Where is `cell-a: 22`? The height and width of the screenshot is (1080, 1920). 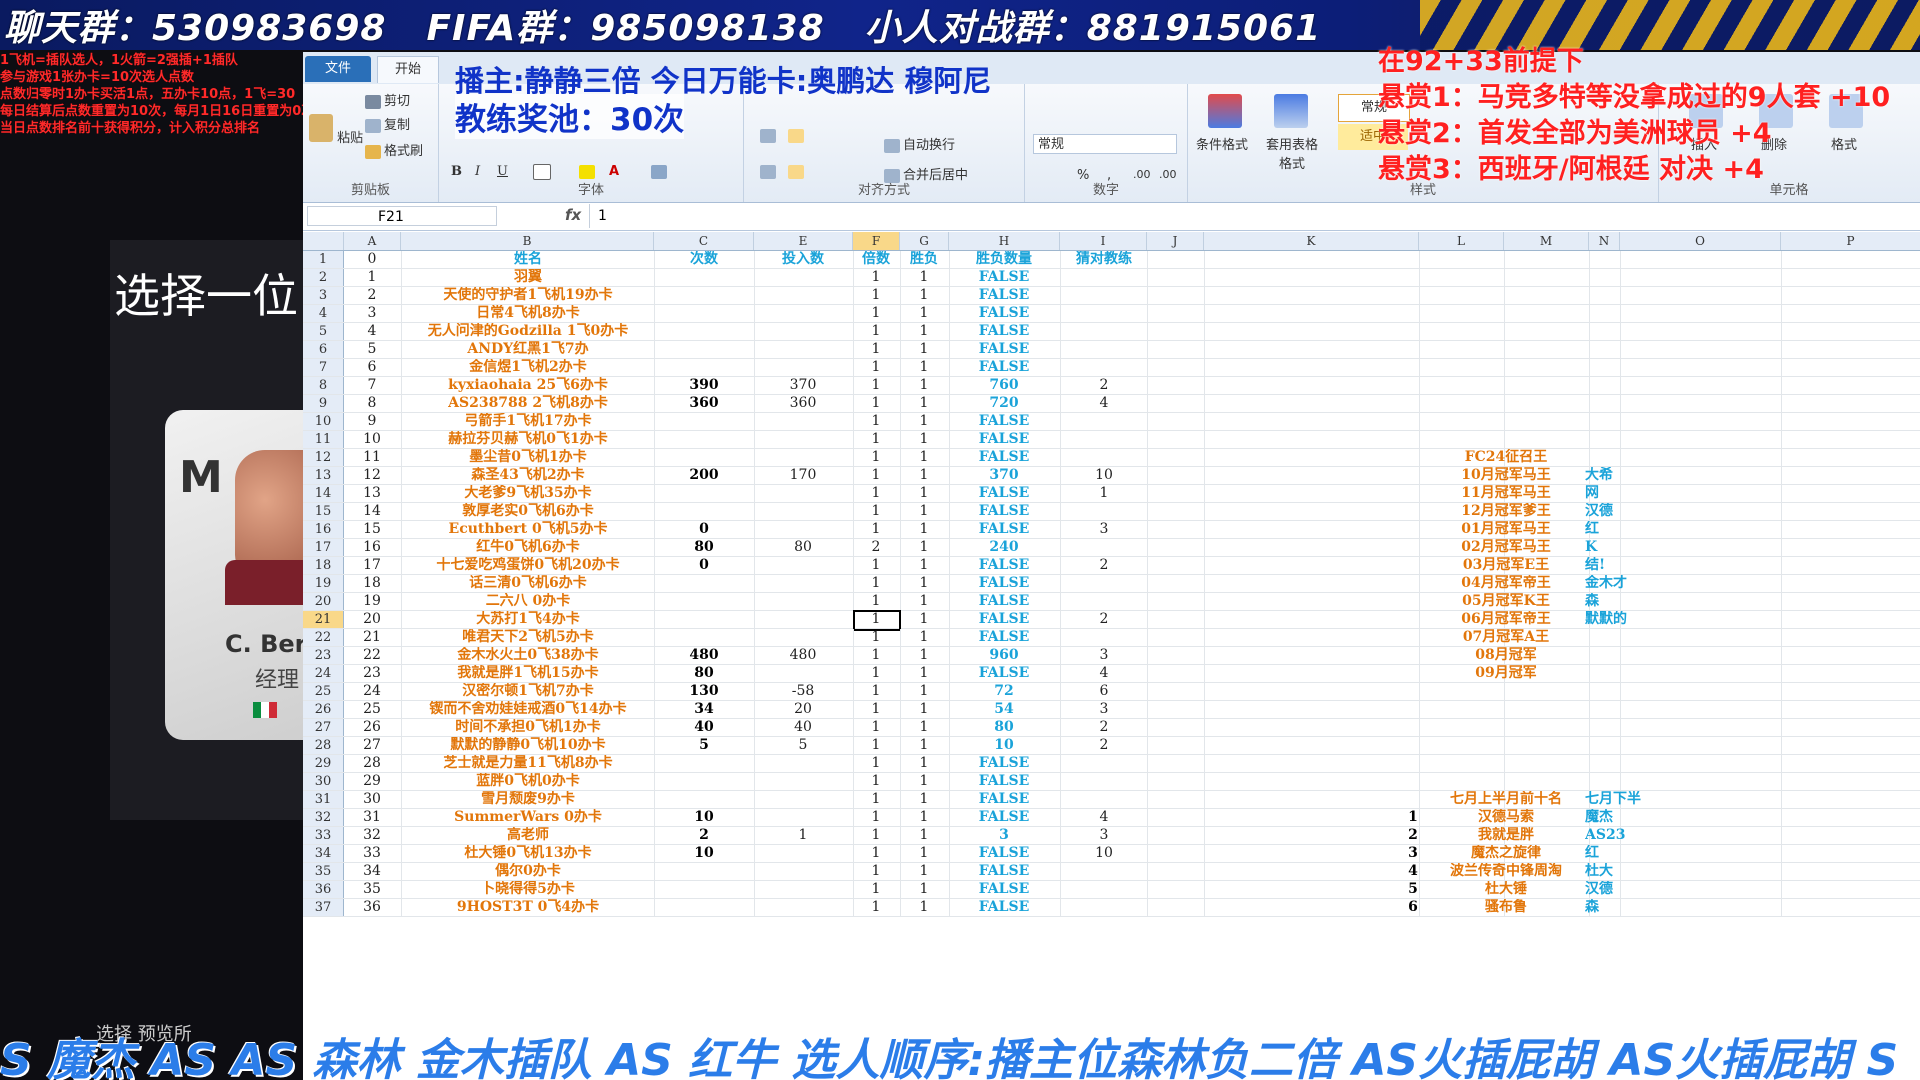
cell-a: 22 is located at coordinates (372, 655).